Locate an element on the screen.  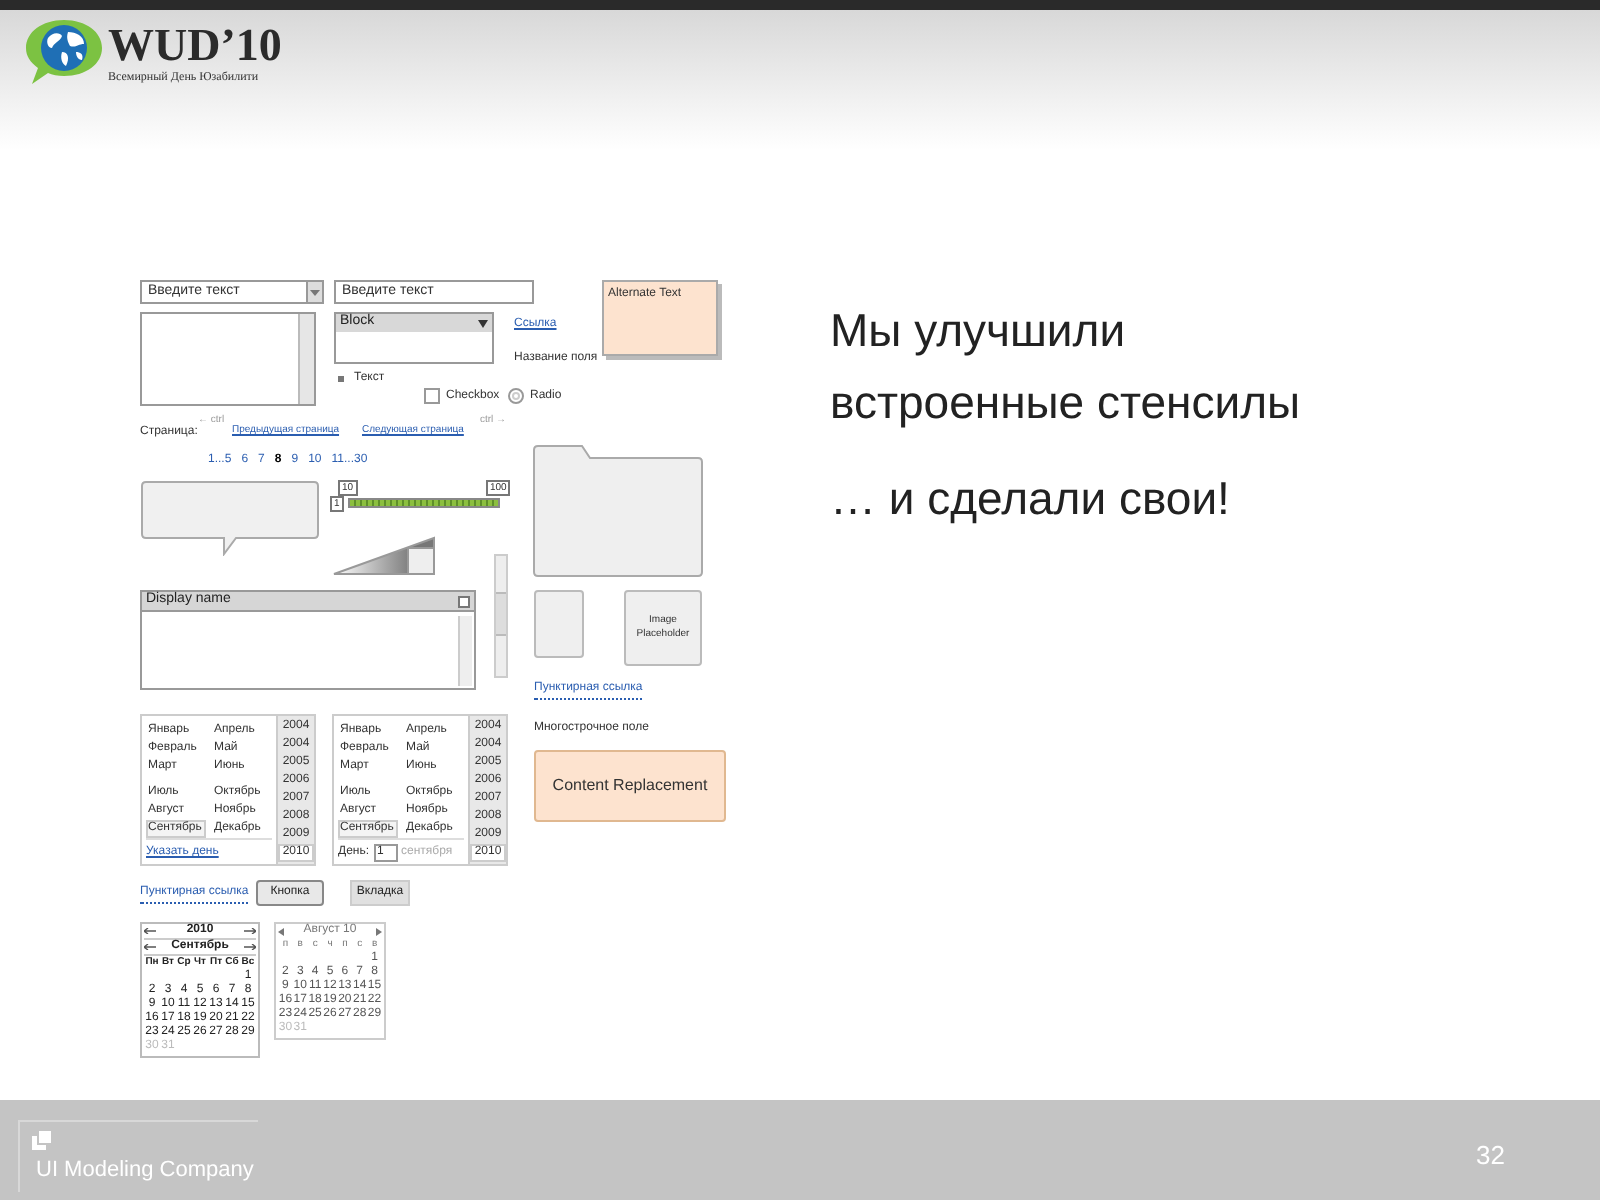
globe-speech-bubble-icon is located at coordinates (64, 52).